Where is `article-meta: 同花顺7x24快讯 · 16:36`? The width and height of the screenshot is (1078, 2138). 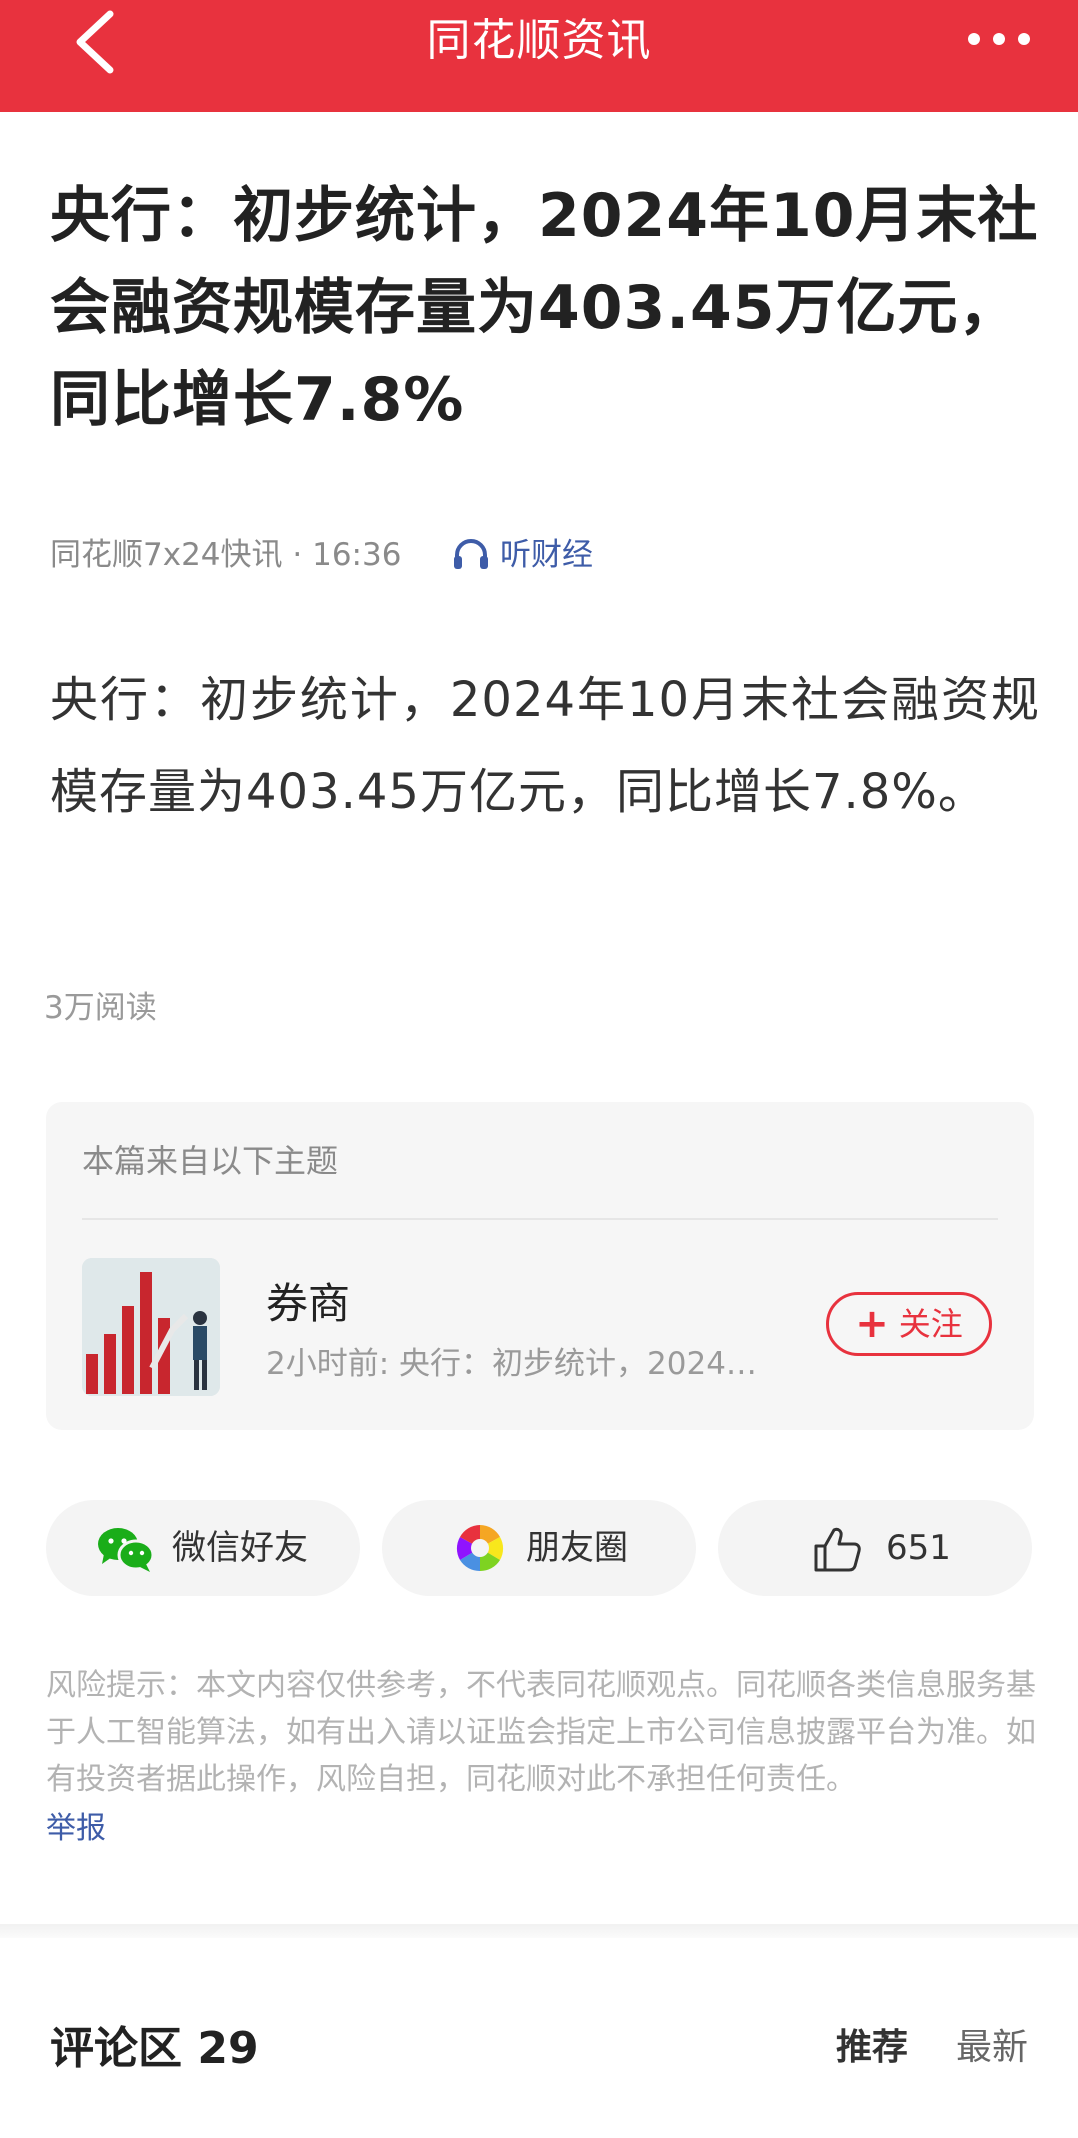
article-meta: 同花顺7x24快讯 · 16:36 is located at coordinates (225, 555).